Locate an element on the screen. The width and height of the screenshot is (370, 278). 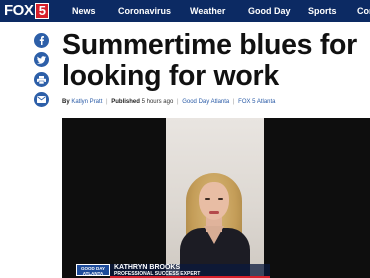
twitter-icon is located at coordinates (41, 59).